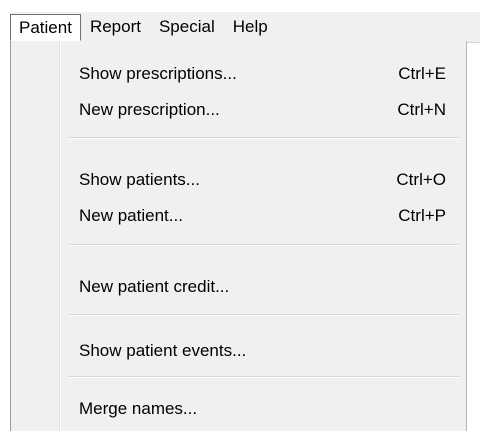 This screenshot has width=480, height=431. I want to click on menu-help: Help, so click(250, 27).